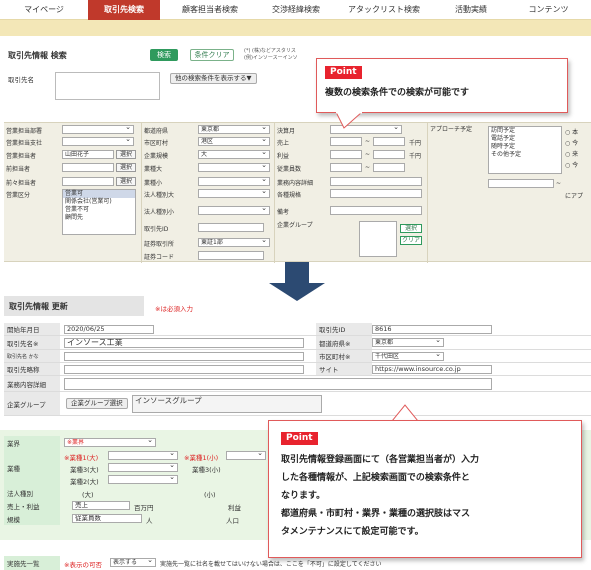  Describe the element at coordinates (346, 154) in the screenshot. I see `profit-min-input` at that location.